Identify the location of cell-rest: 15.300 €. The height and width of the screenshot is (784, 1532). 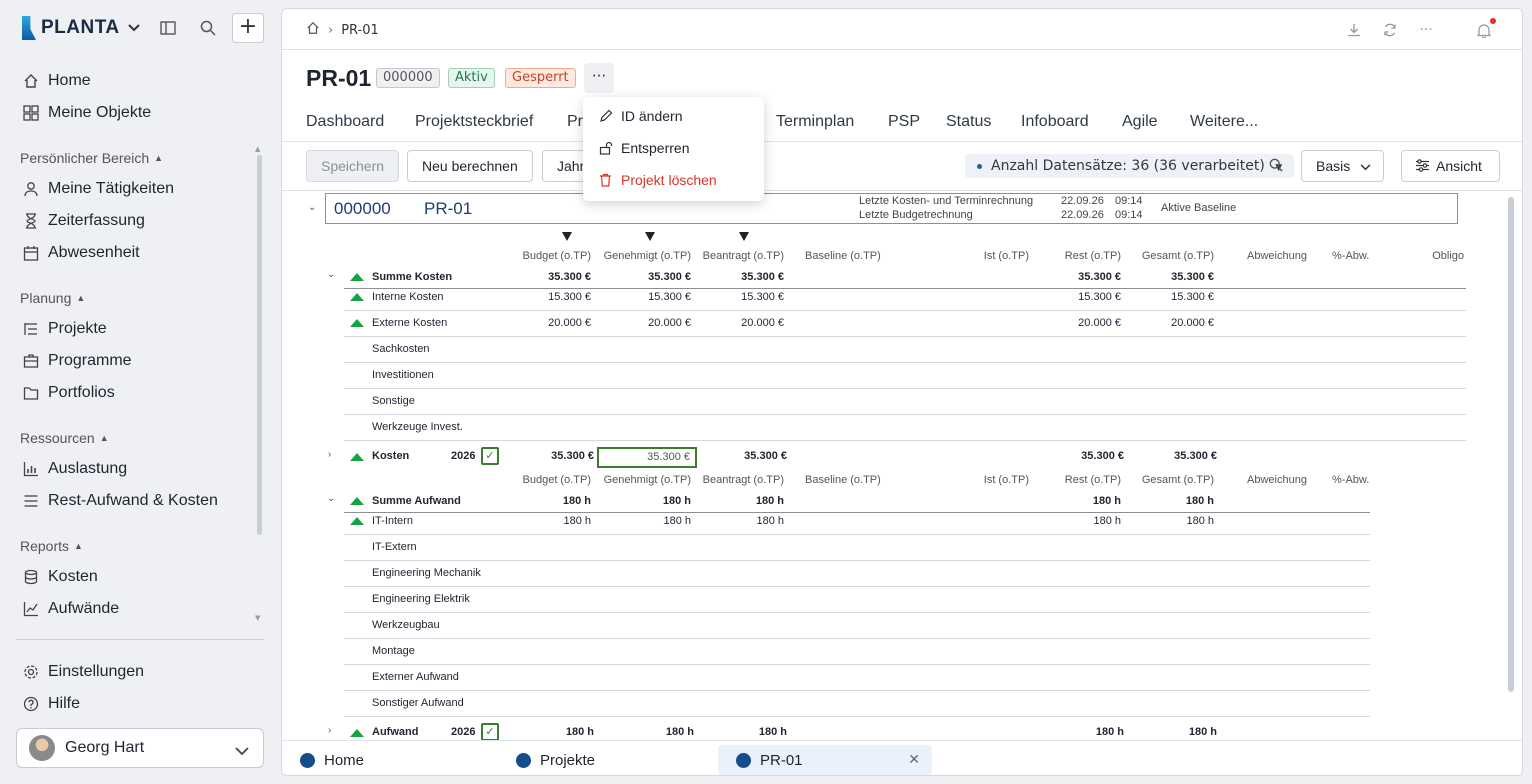
(1071, 297).